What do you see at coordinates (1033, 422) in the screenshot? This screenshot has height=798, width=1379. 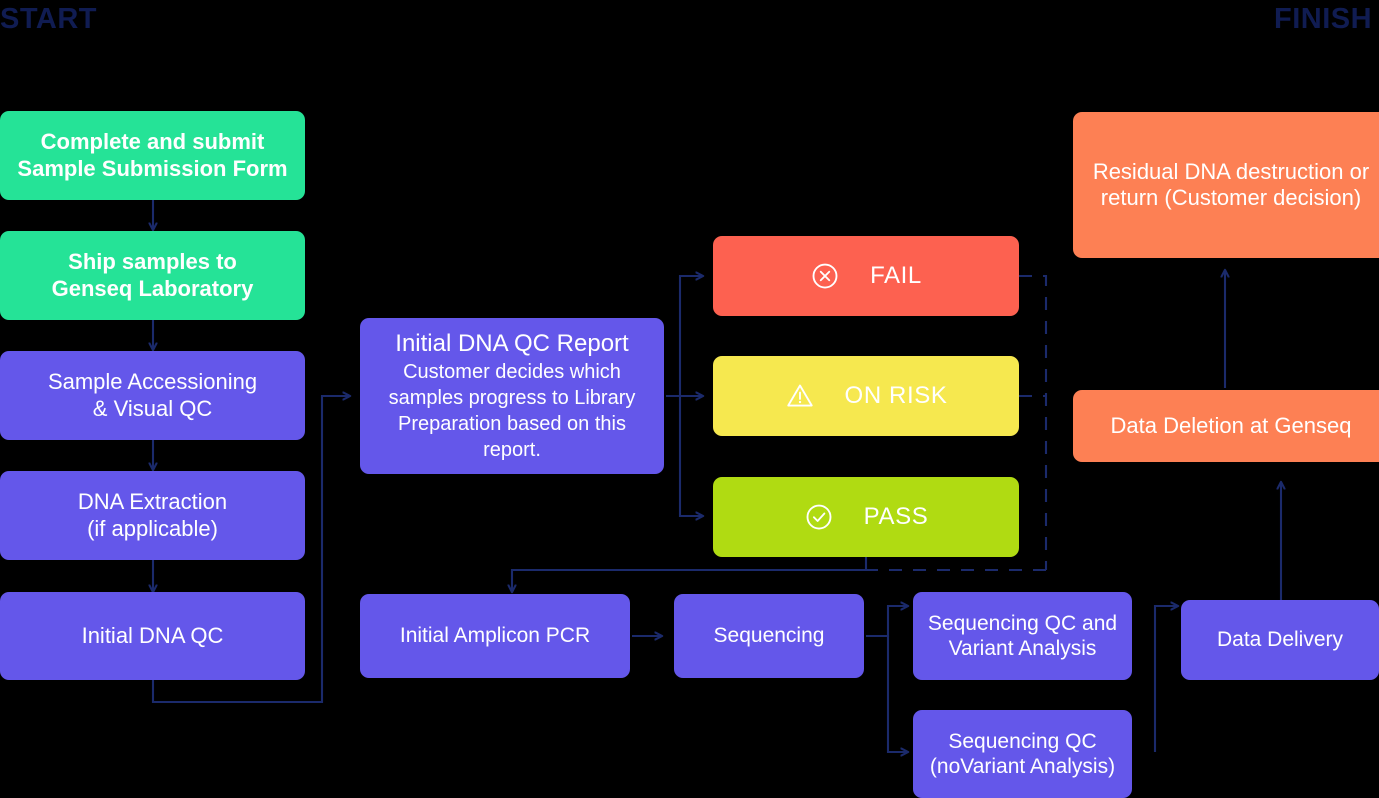 I see `edge-fail-dashed` at bounding box center [1033, 422].